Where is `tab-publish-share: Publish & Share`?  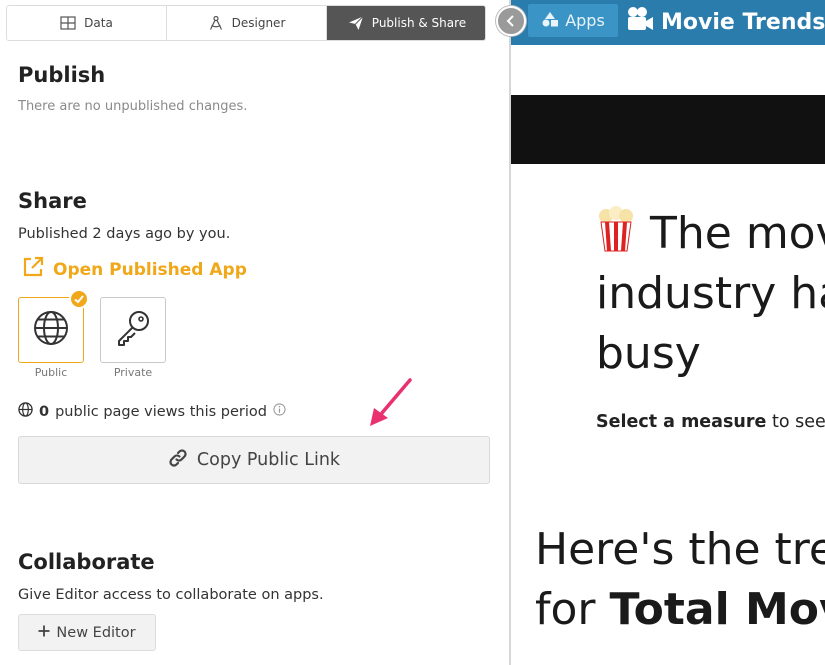 tab-publish-share: Publish & Share is located at coordinates (406, 23).